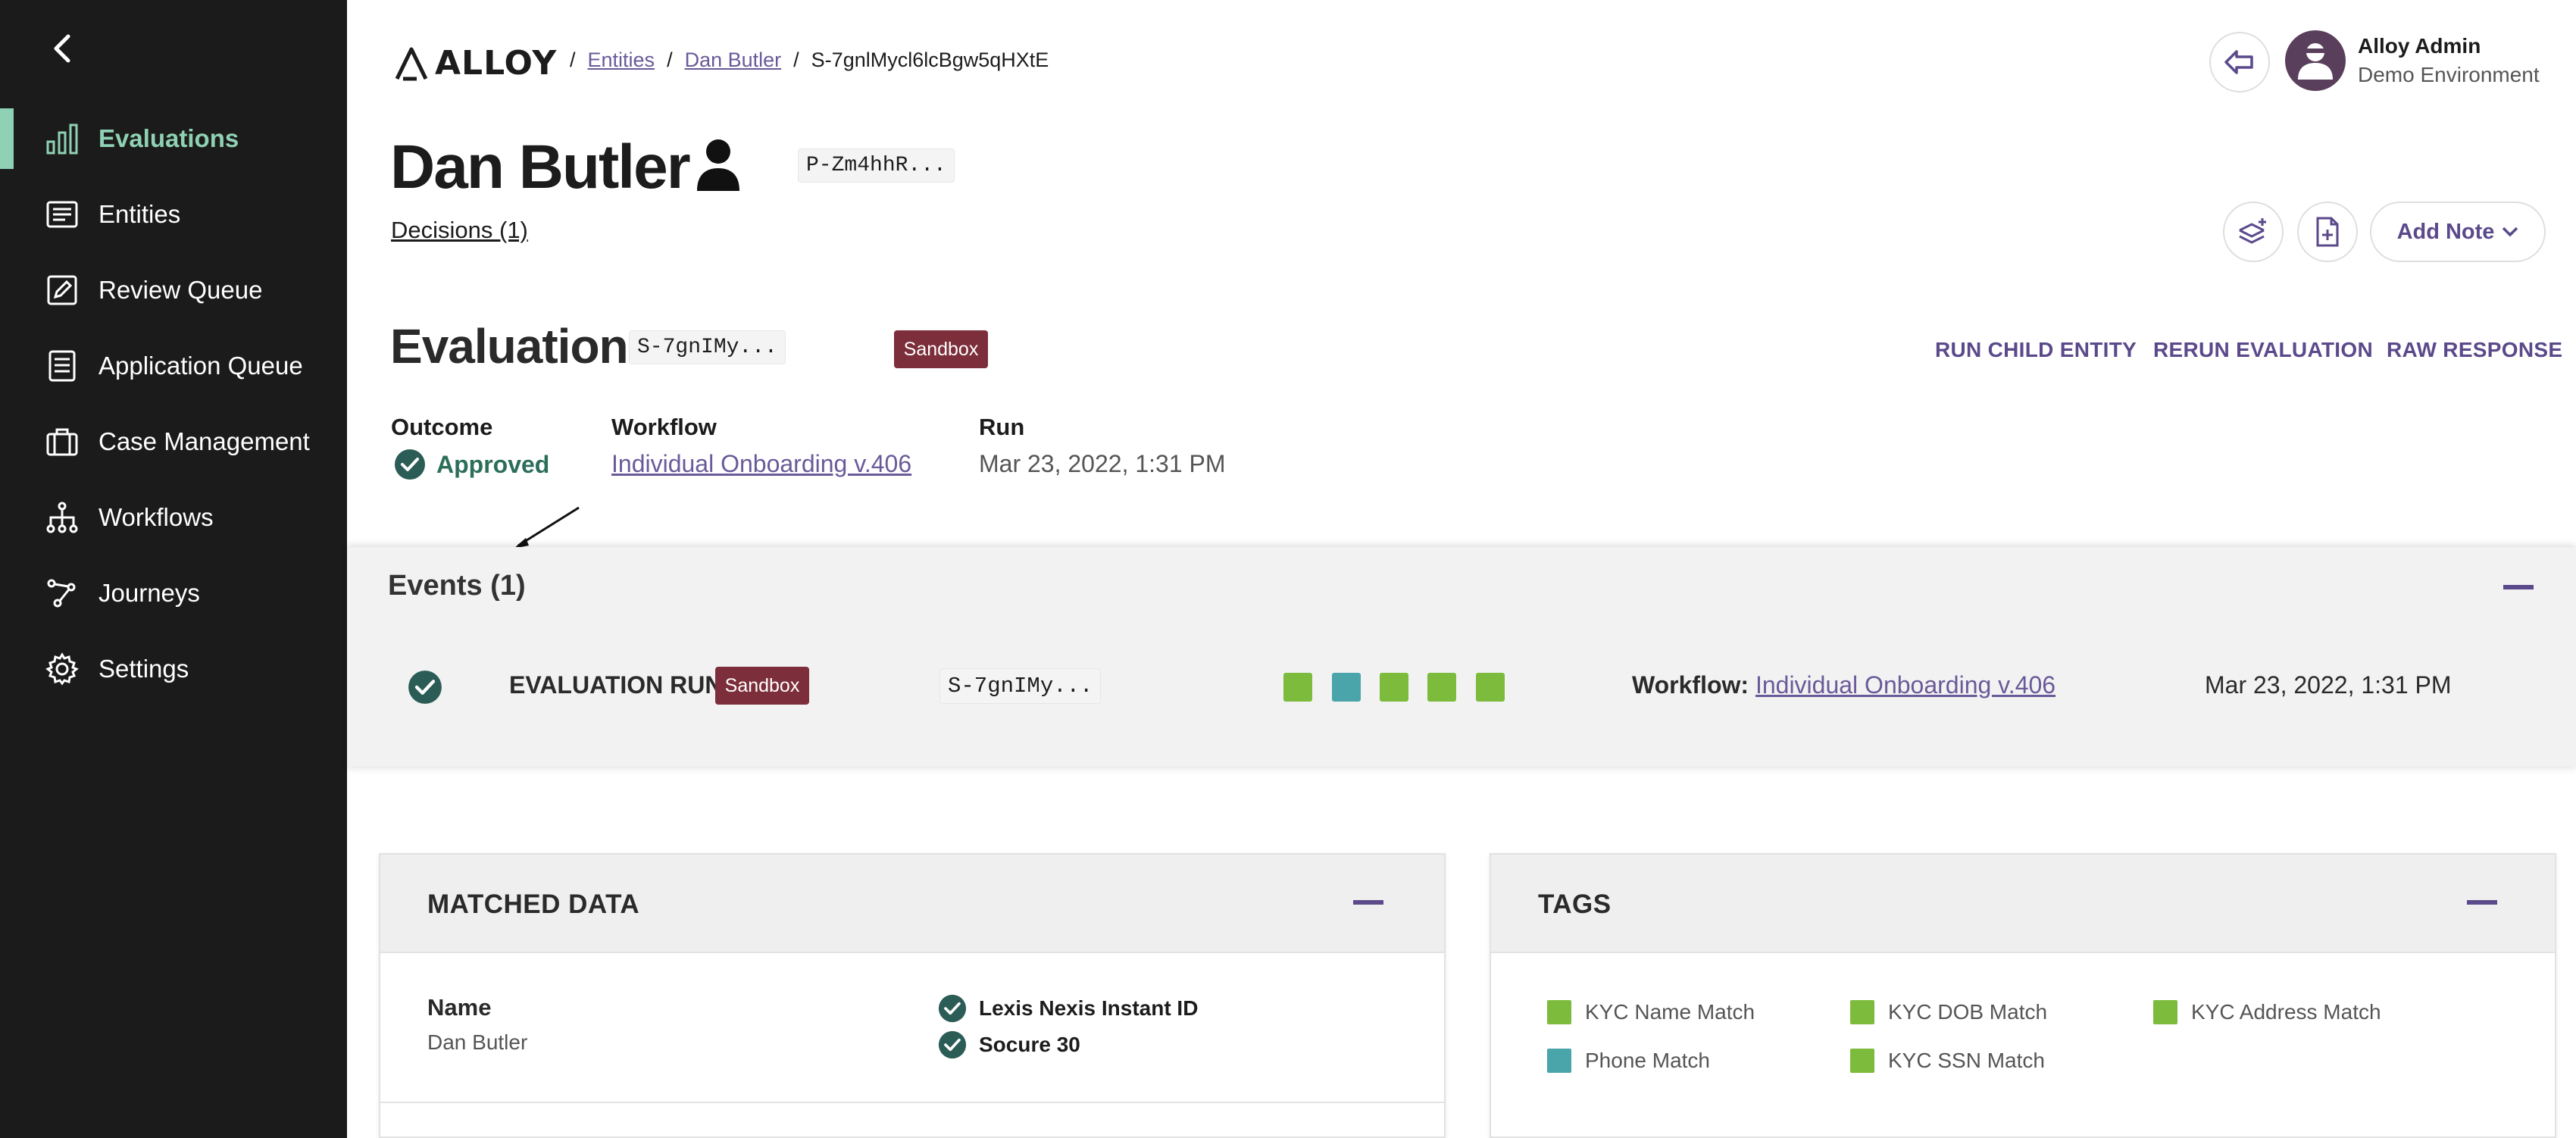 This screenshot has width=2576, height=1138. Describe the element at coordinates (62, 517) in the screenshot. I see `workflow-tree-icon` at that location.